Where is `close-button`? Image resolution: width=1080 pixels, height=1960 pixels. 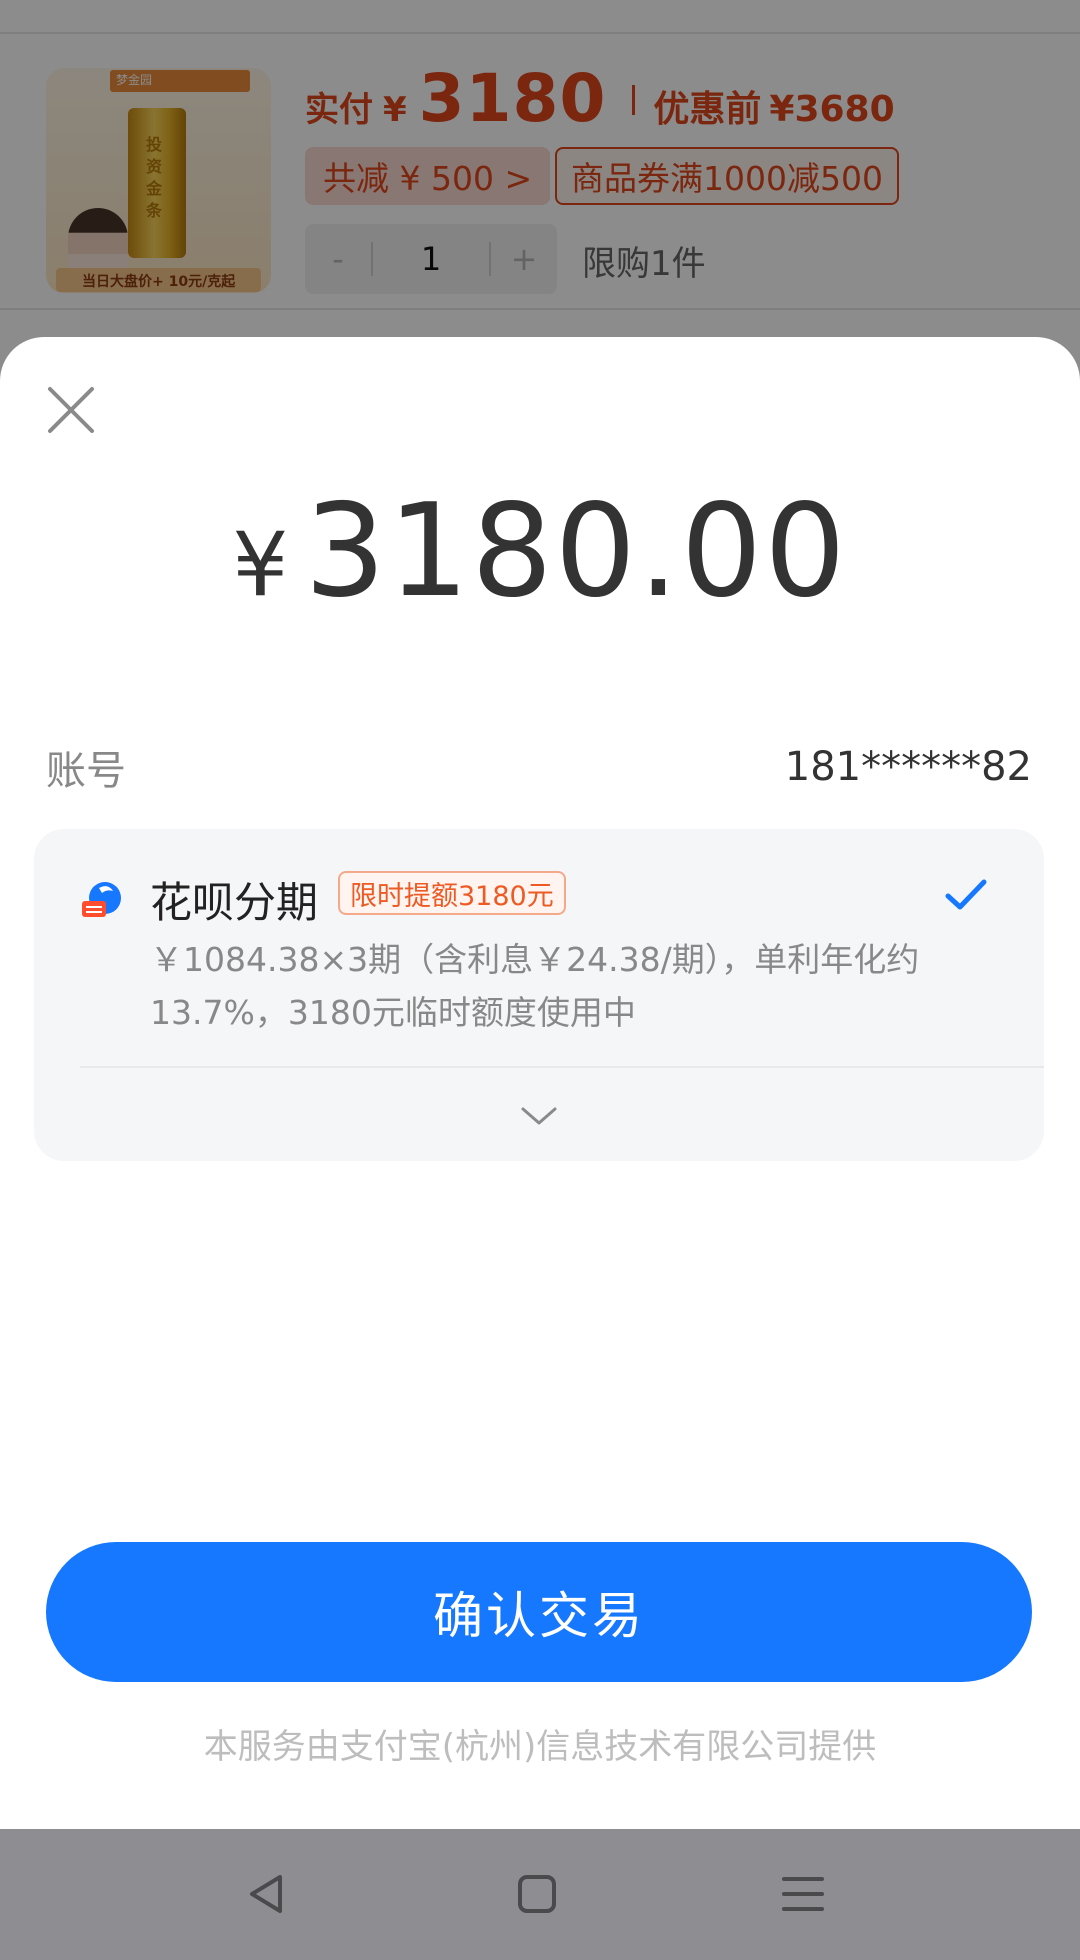
close-button is located at coordinates (71, 410).